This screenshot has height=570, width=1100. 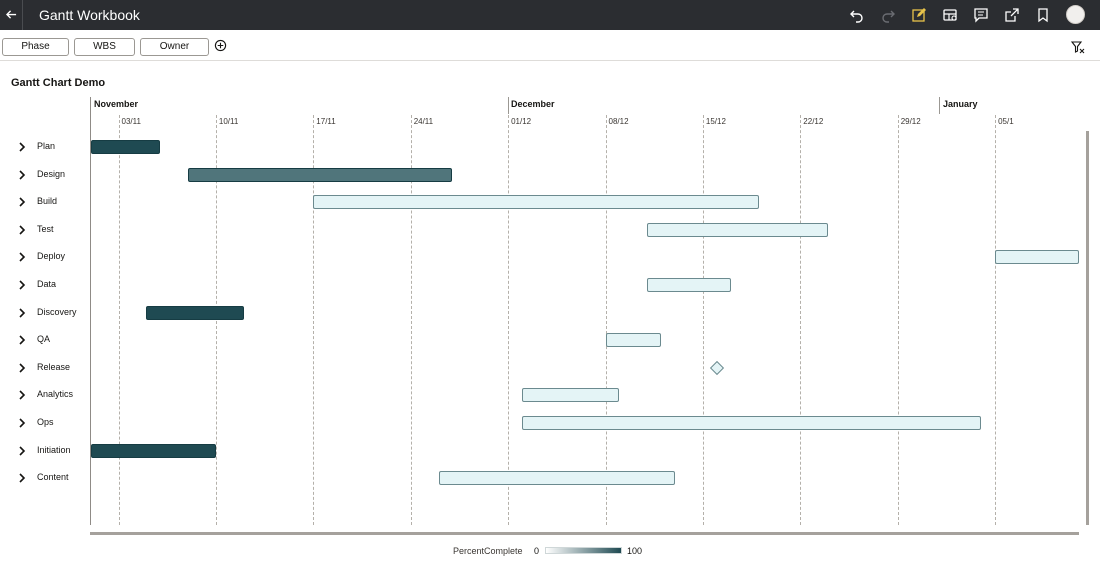 What do you see at coordinates (53, 477) in the screenshot?
I see `task-label: Content` at bounding box center [53, 477].